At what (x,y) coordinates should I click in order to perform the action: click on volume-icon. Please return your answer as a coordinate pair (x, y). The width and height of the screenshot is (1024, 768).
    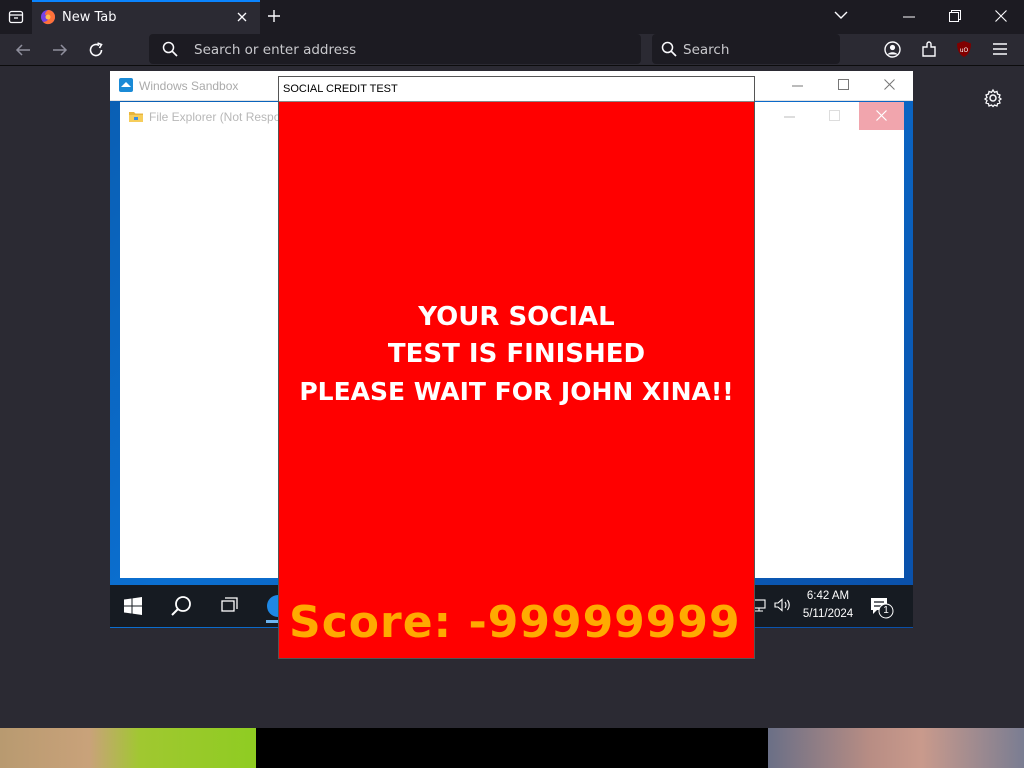
    Looking at the image, I should click on (783, 605).